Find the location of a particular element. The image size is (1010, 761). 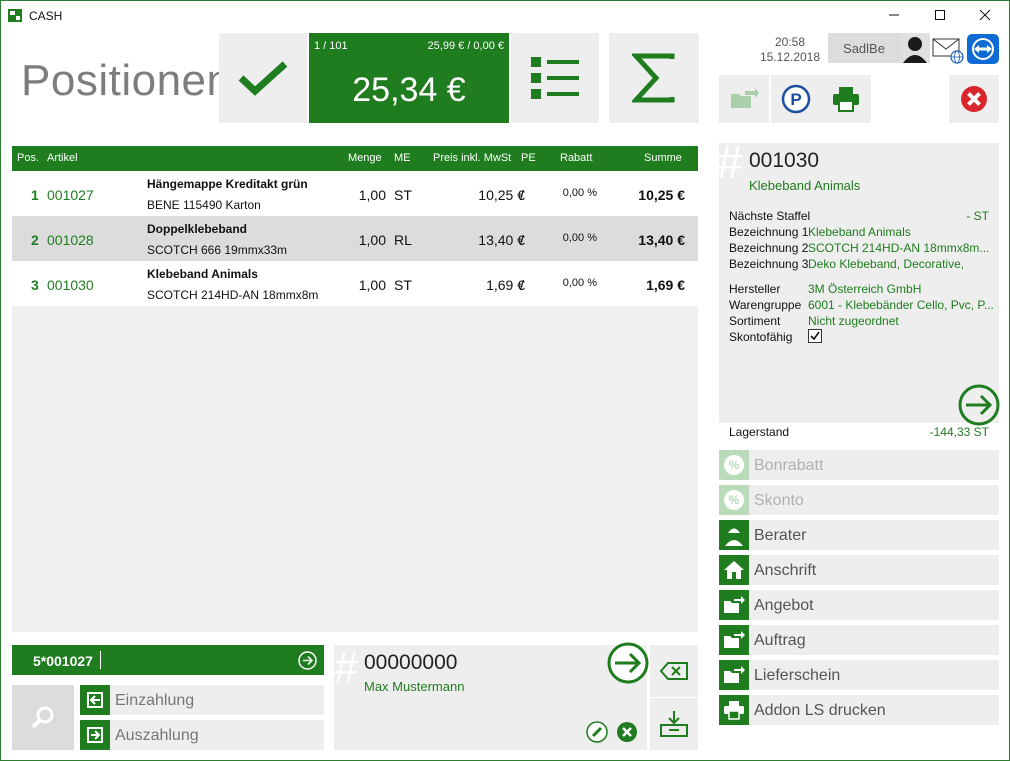

teamviewer-icon is located at coordinates (983, 49).